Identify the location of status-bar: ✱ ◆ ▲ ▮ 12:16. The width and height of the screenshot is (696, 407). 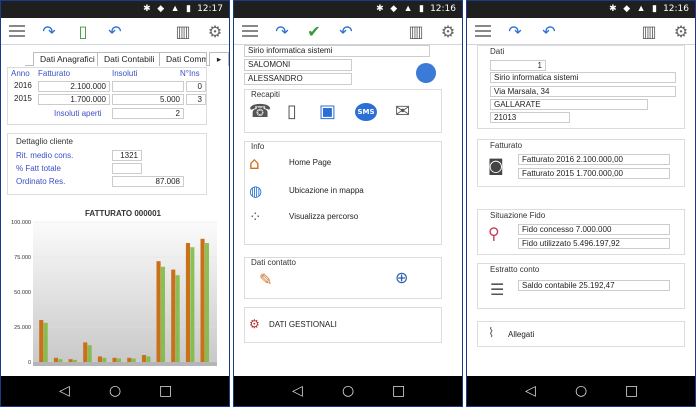
(581, 9).